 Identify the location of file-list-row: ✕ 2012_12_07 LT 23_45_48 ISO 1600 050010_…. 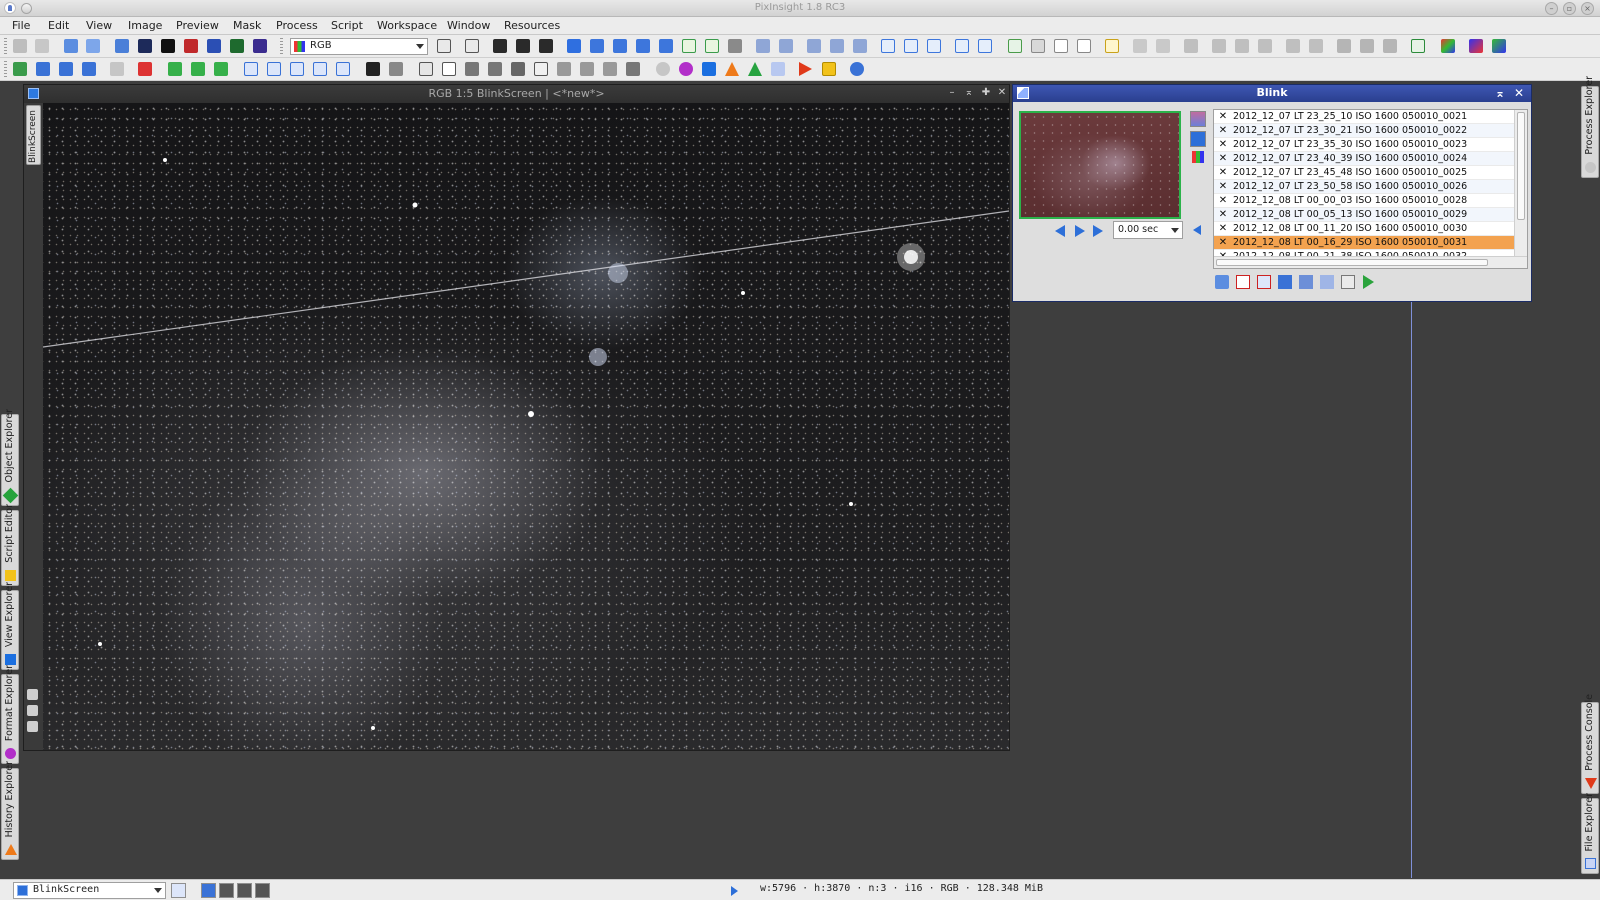
(1364, 173).